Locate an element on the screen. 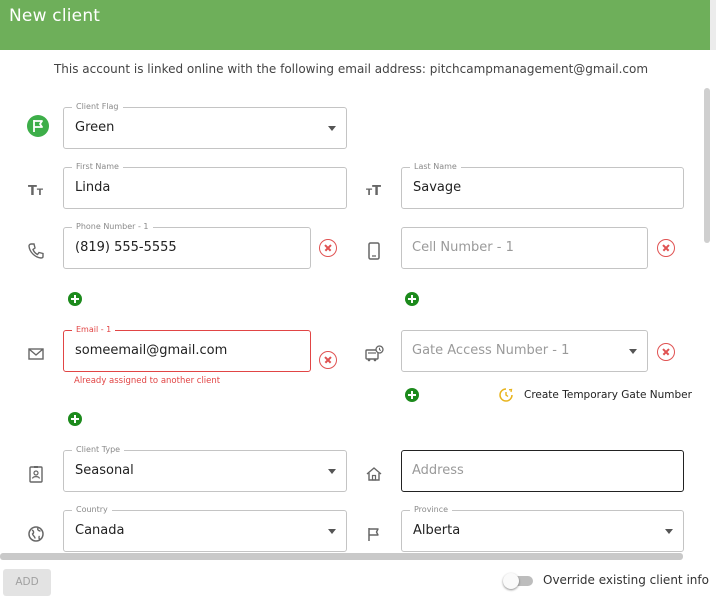 This screenshot has height=599, width=716. dialog-header: New client is located at coordinates (355, 25).